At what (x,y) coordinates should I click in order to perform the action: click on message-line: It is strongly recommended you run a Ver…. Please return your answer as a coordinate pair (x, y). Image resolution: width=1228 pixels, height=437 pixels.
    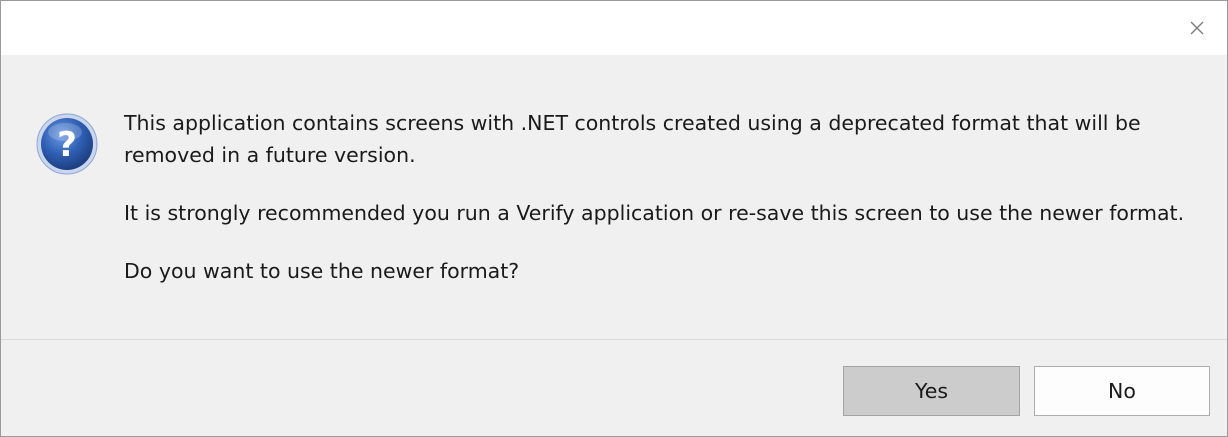
    Looking at the image, I should click on (654, 213).